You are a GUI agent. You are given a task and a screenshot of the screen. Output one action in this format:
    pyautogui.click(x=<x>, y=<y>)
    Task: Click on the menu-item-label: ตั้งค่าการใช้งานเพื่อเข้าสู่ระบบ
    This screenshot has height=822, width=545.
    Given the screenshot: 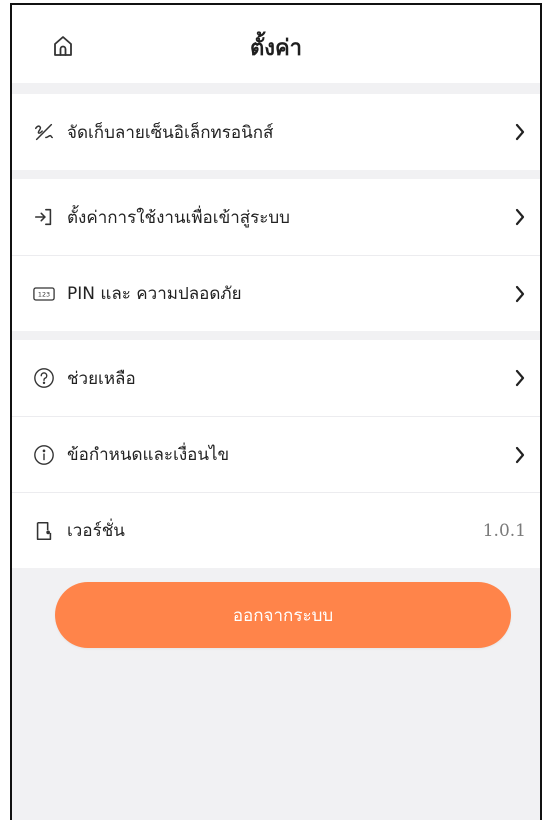 What is the action you would take?
    pyautogui.click(x=178, y=217)
    